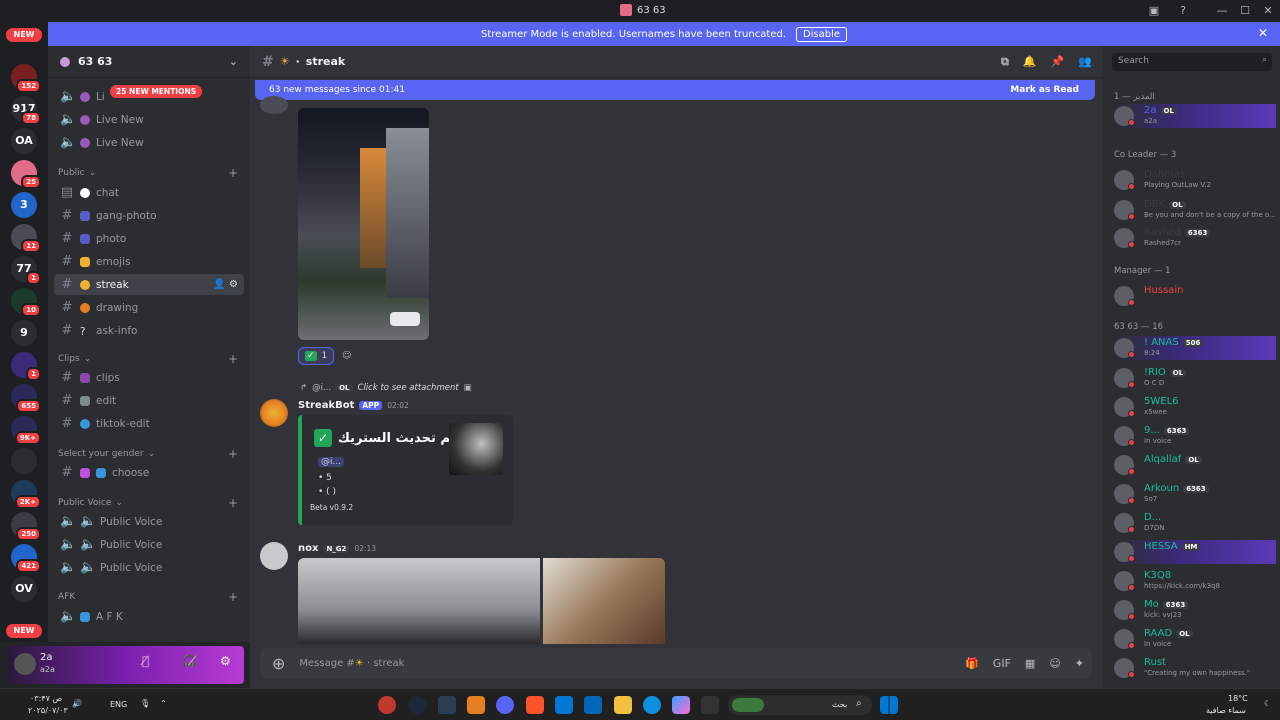 This screenshot has height=720, width=1280. What do you see at coordinates (149, 377) in the screenshot?
I see `channel-clips: # clips` at bounding box center [149, 377].